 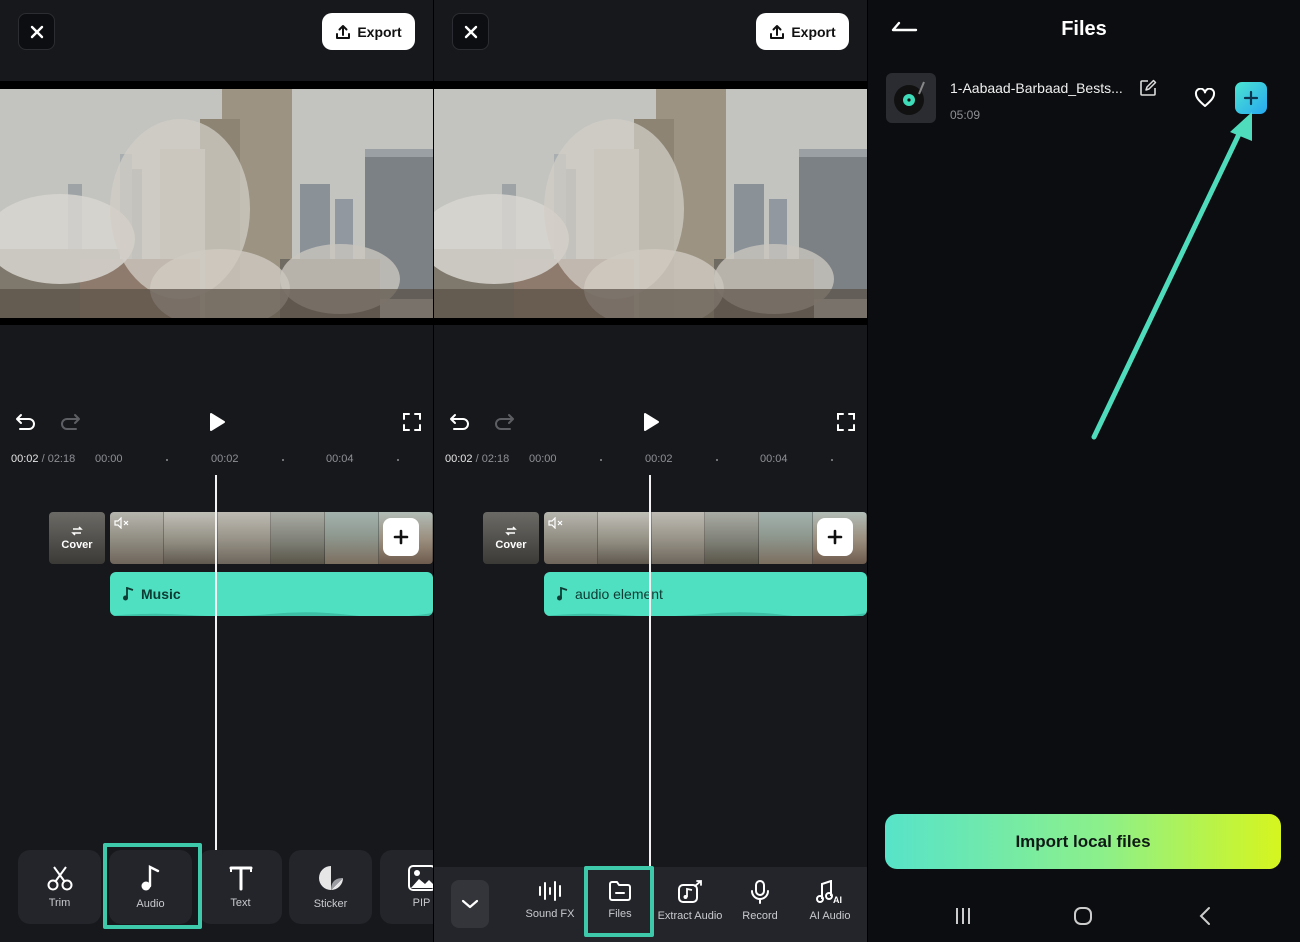 What do you see at coordinates (59, 878) in the screenshot?
I see `scissors-icon` at bounding box center [59, 878].